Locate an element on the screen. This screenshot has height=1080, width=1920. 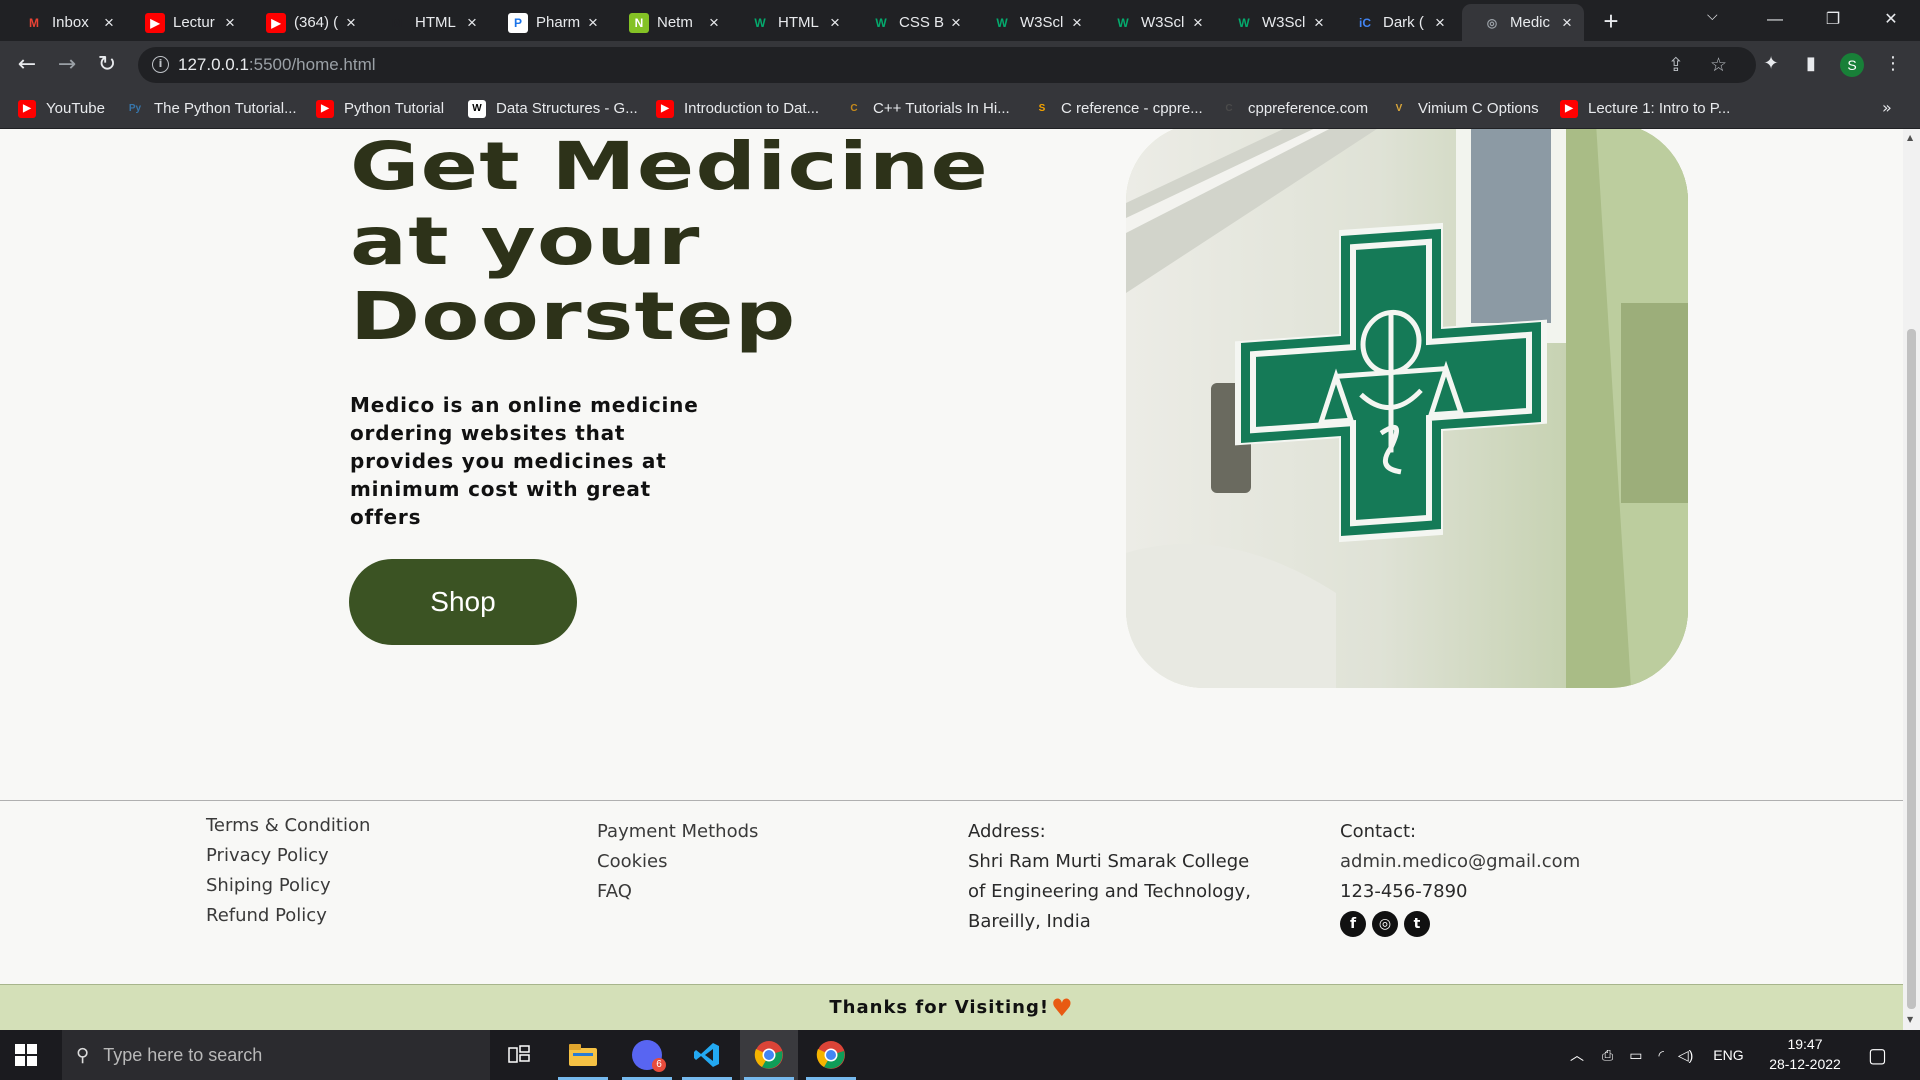
footer-thanks-bar: Thanks for Visiting! ♥ is located at coordinates (951, 1007).